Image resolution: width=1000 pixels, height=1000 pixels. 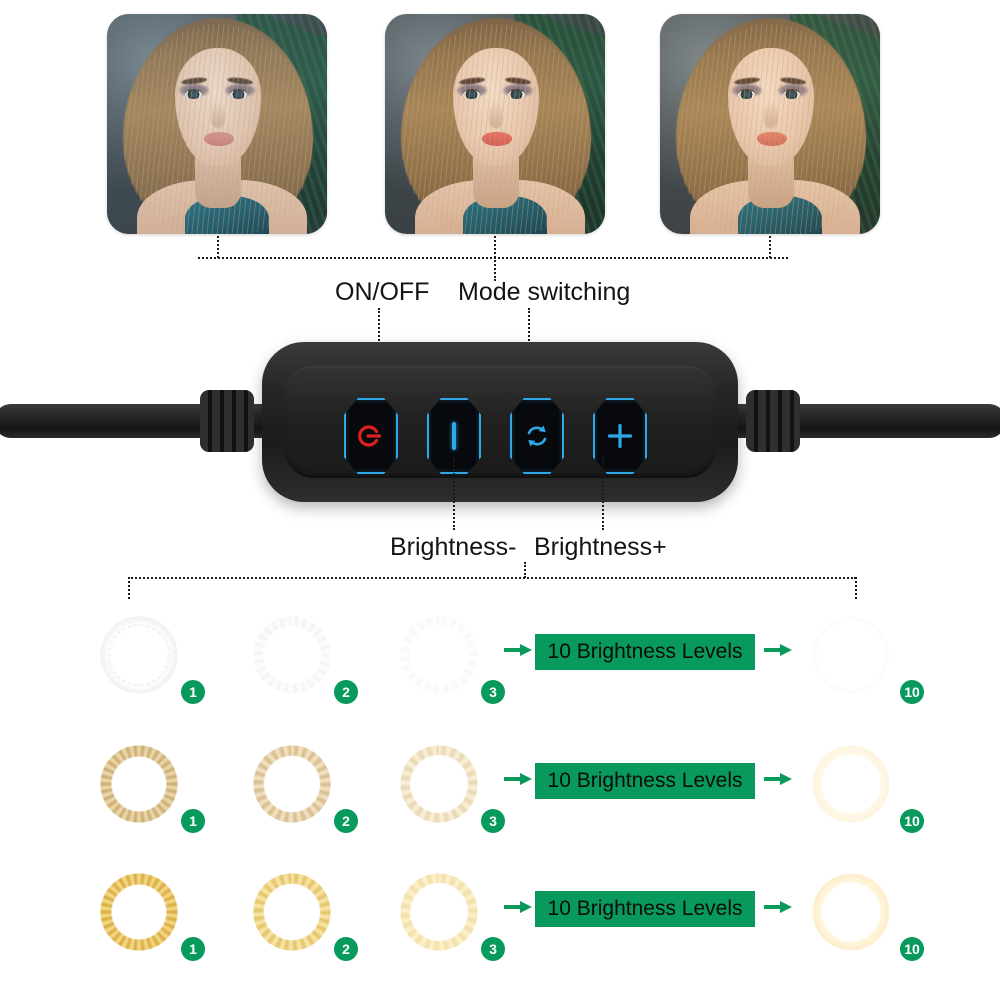 What do you see at coordinates (603, 494) in the screenshot?
I see `brightness-up-leader` at bounding box center [603, 494].